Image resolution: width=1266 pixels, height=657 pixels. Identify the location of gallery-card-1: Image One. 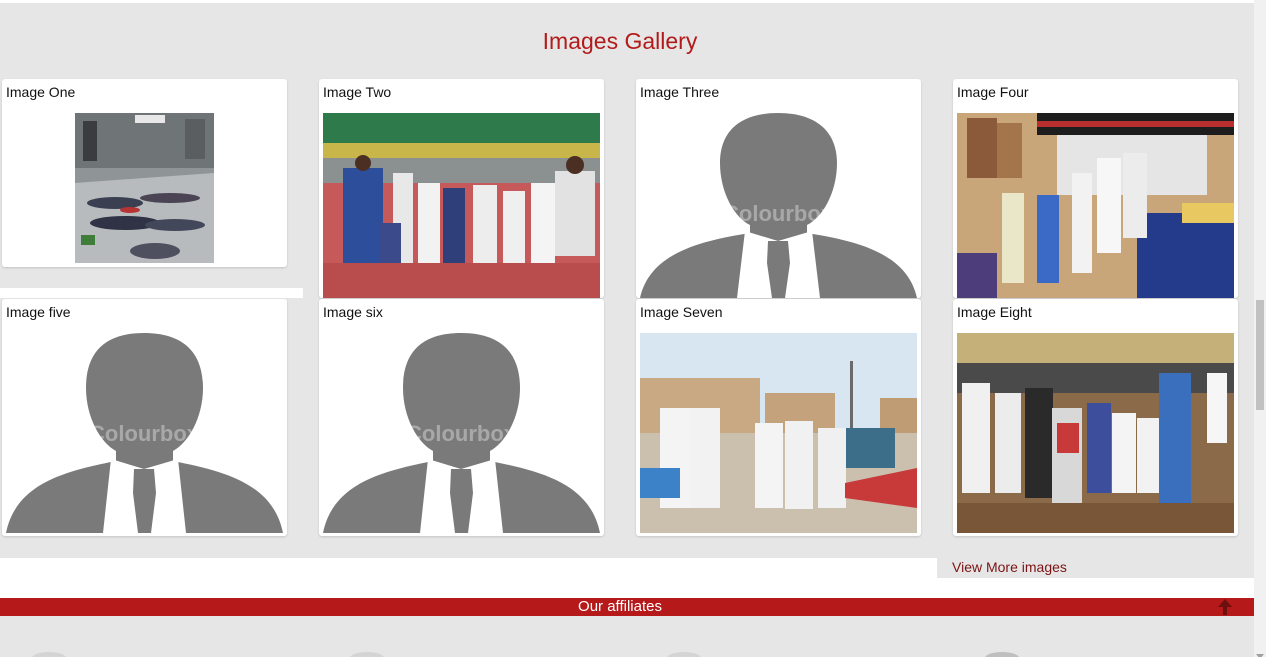
(144, 173).